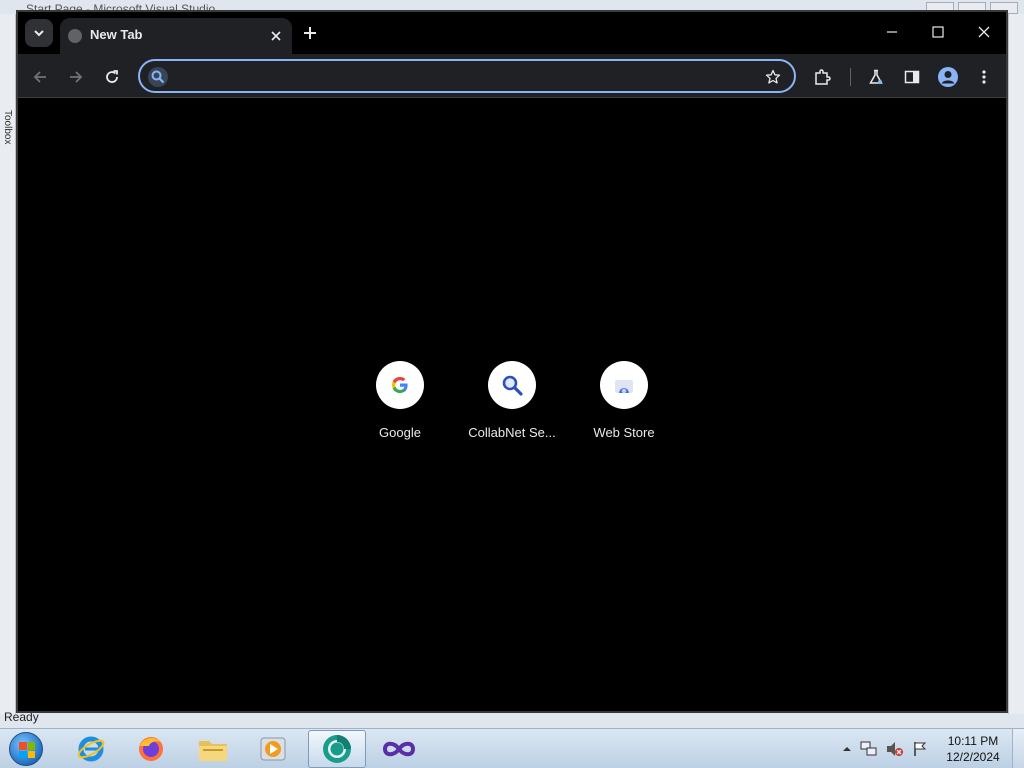 This screenshot has height=768, width=1024. I want to click on shortcut-label: Web Store, so click(624, 432).